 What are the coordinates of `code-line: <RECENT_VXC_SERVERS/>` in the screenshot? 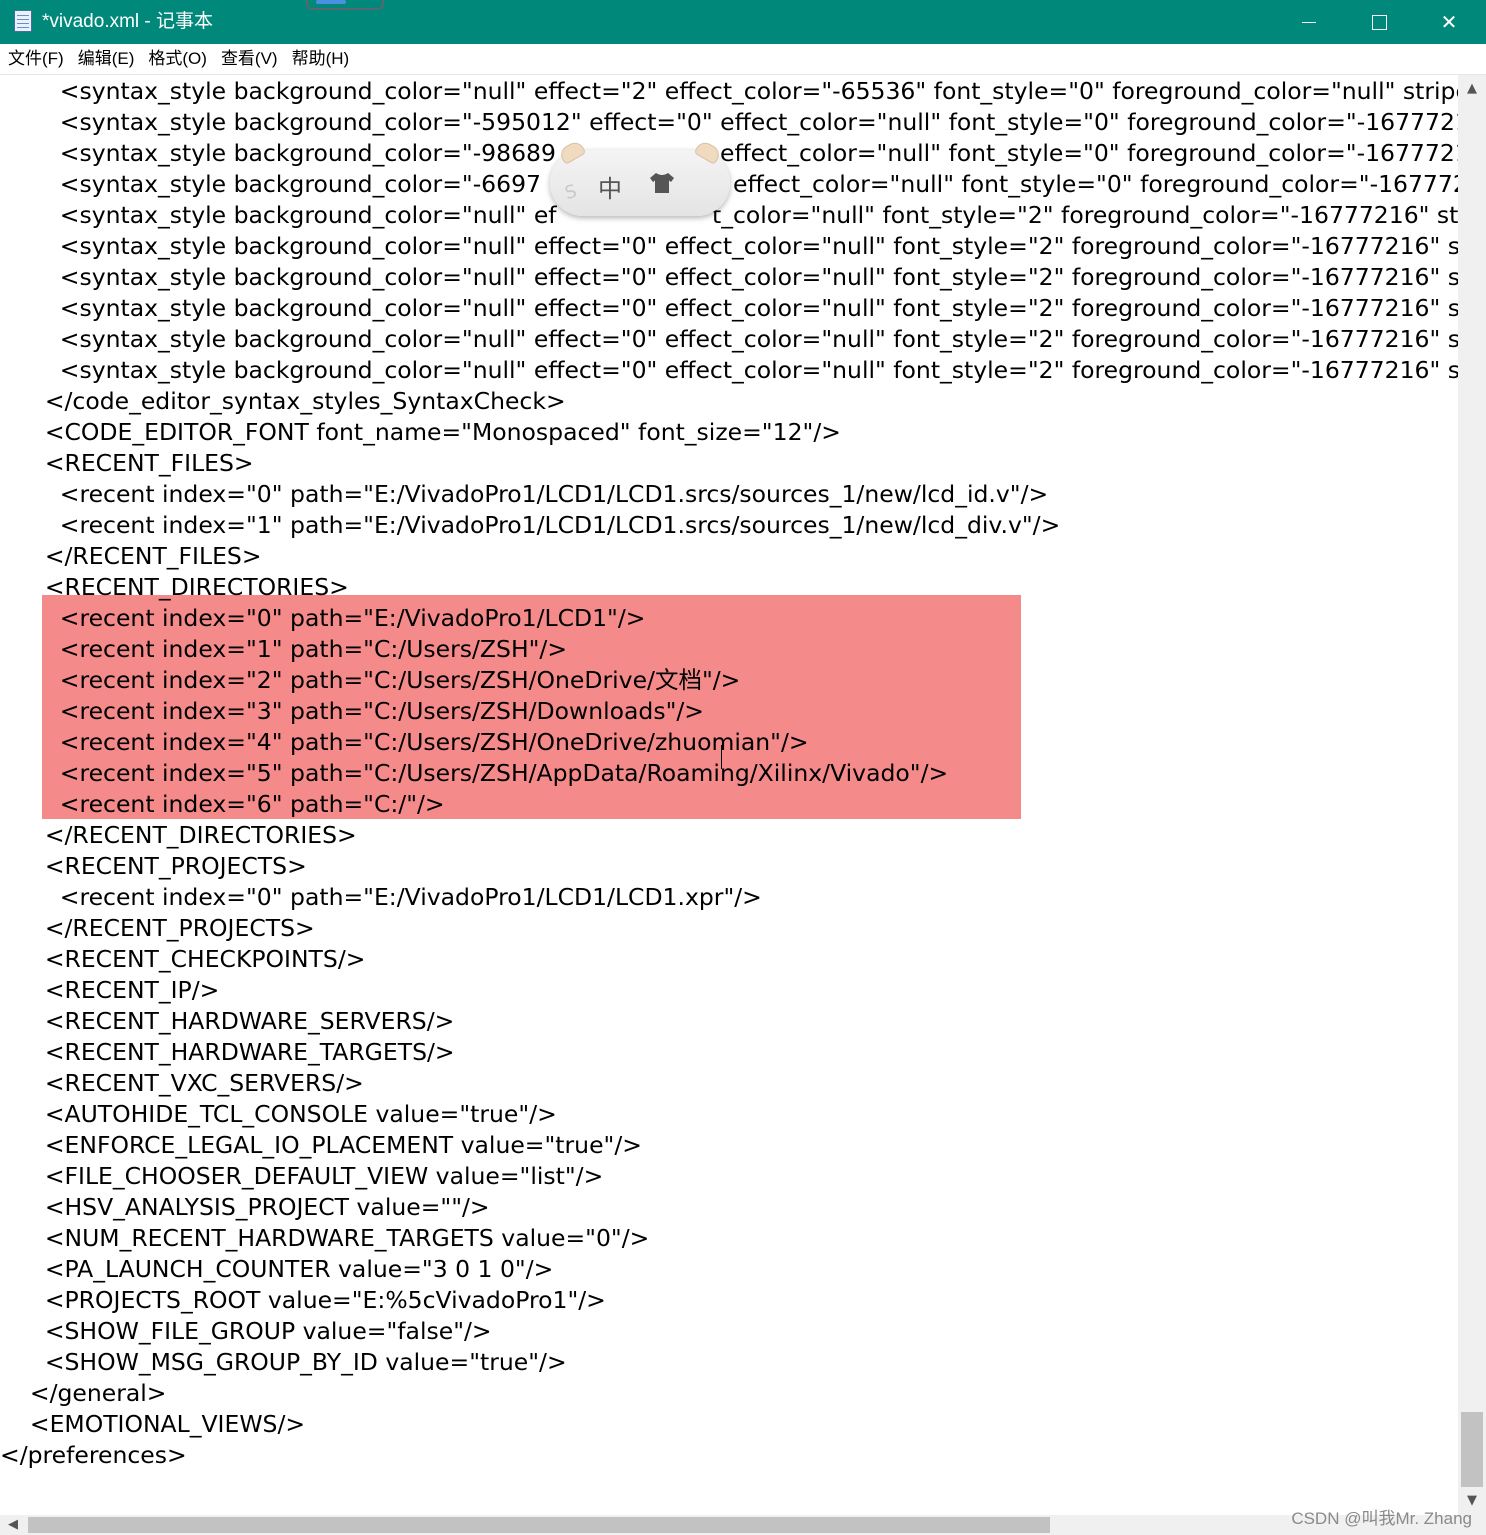 It's located at (182, 1083).